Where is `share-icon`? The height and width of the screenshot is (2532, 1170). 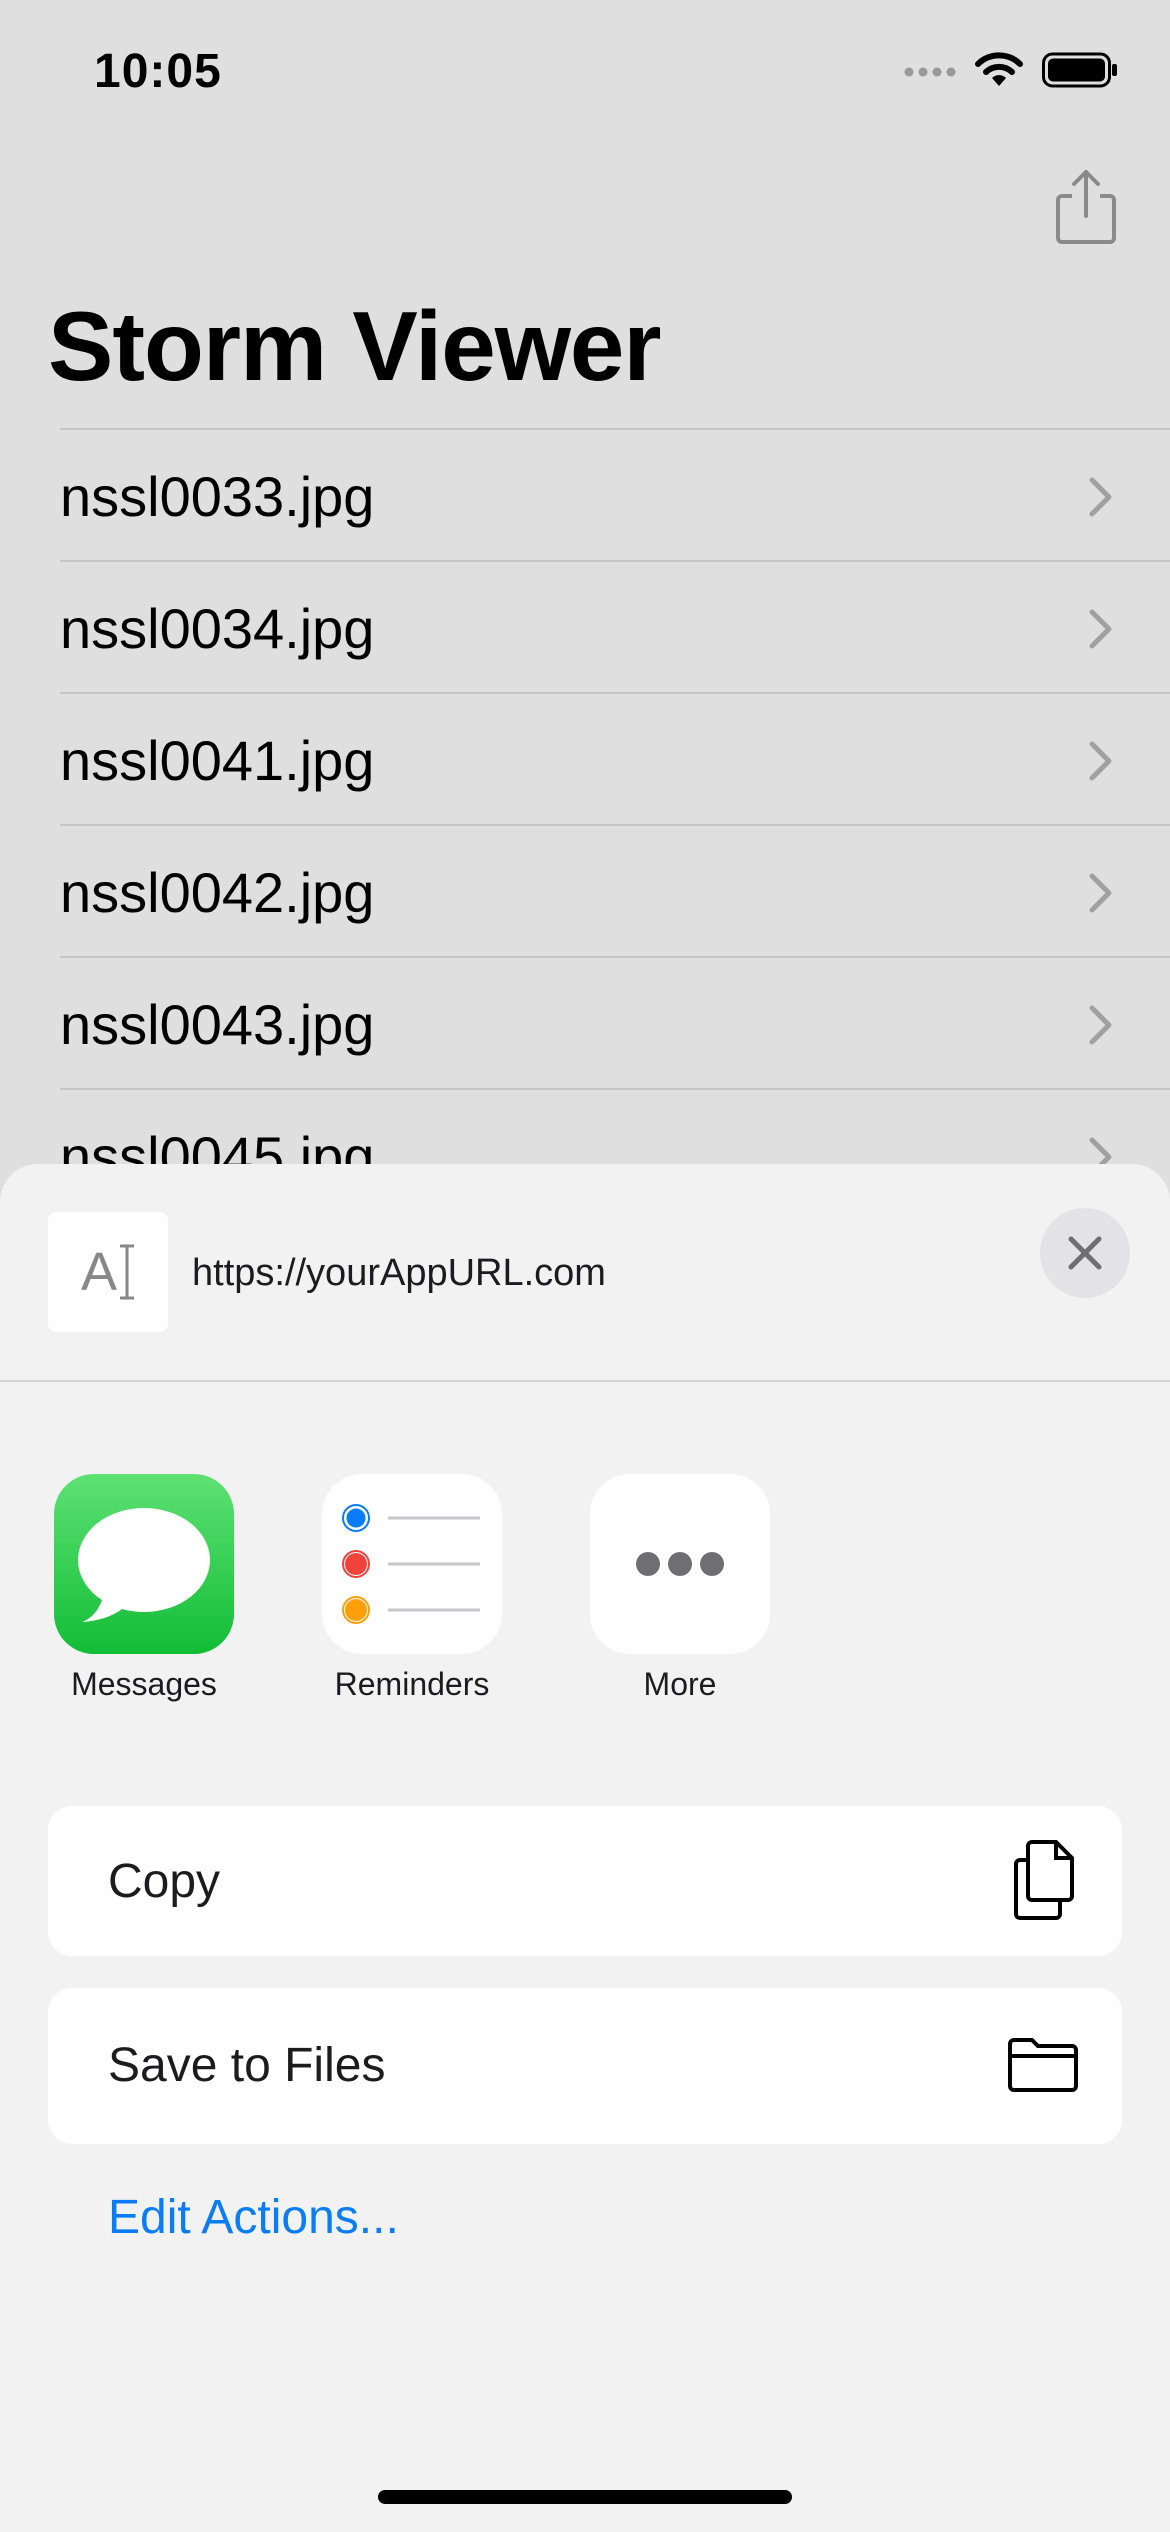
share-icon is located at coordinates (1086, 206).